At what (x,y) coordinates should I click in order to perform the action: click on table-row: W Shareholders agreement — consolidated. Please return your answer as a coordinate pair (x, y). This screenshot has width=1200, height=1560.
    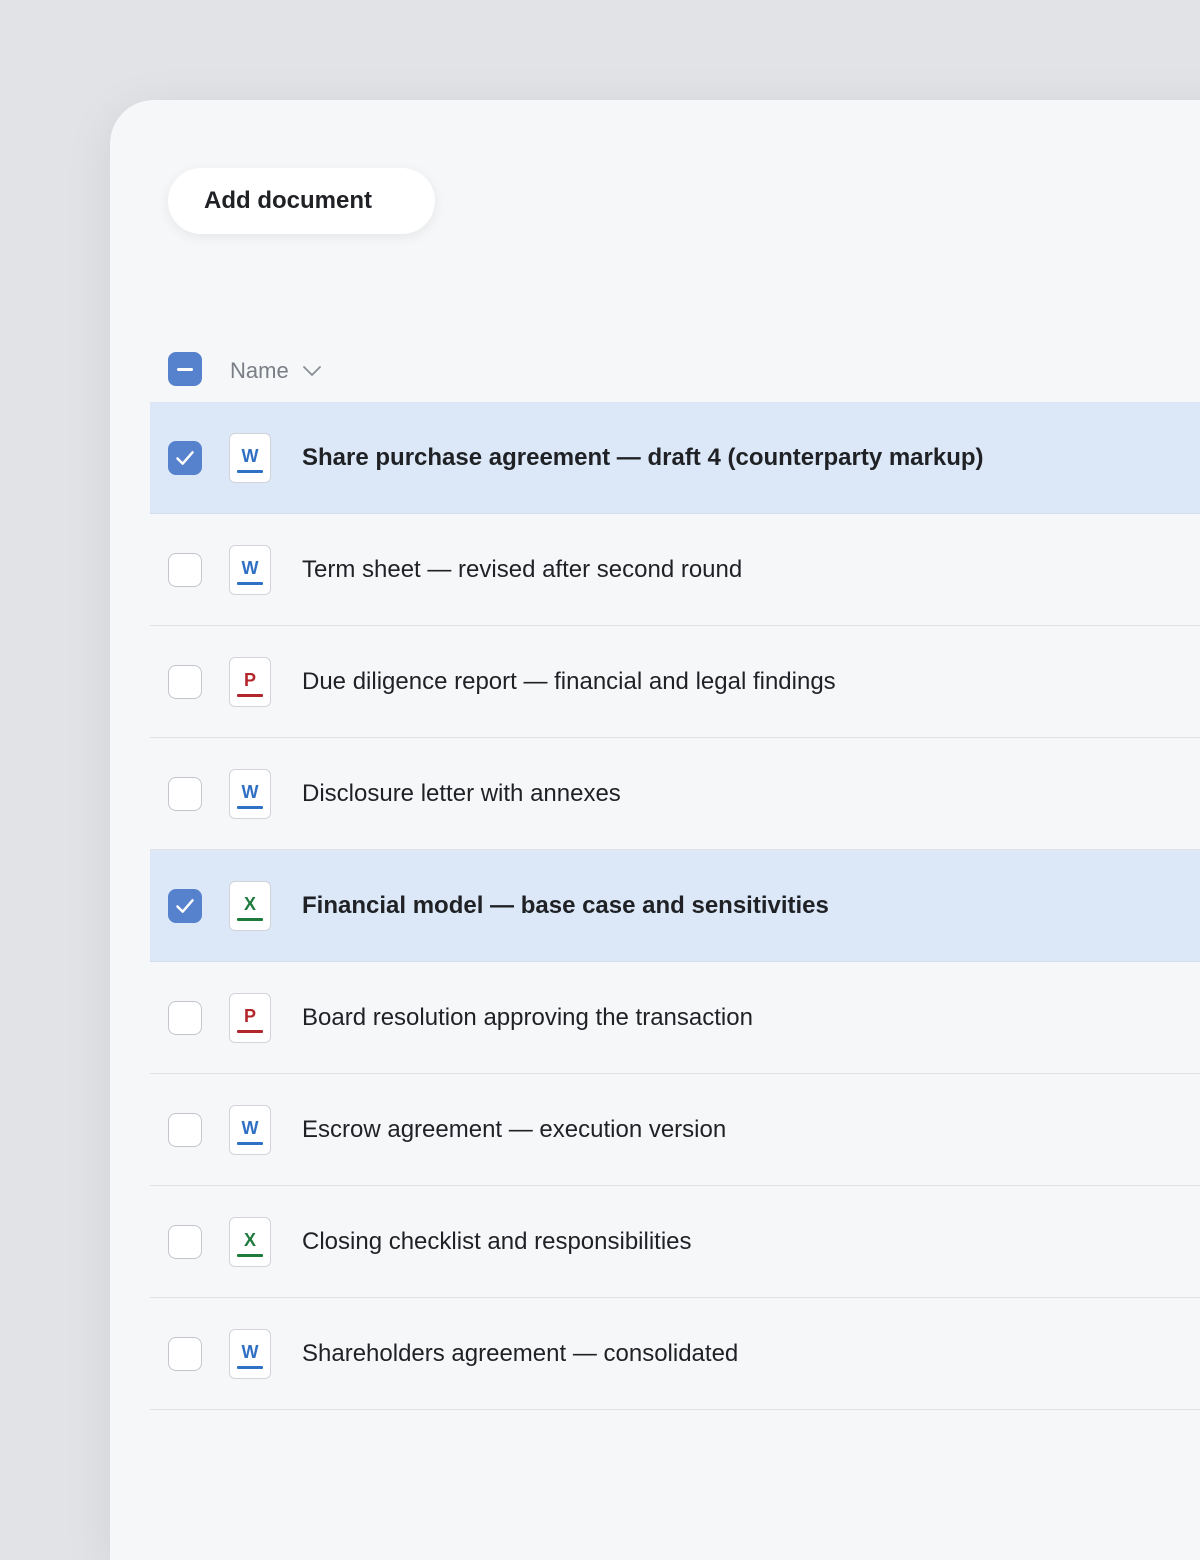
    Looking at the image, I should click on (675, 1354).